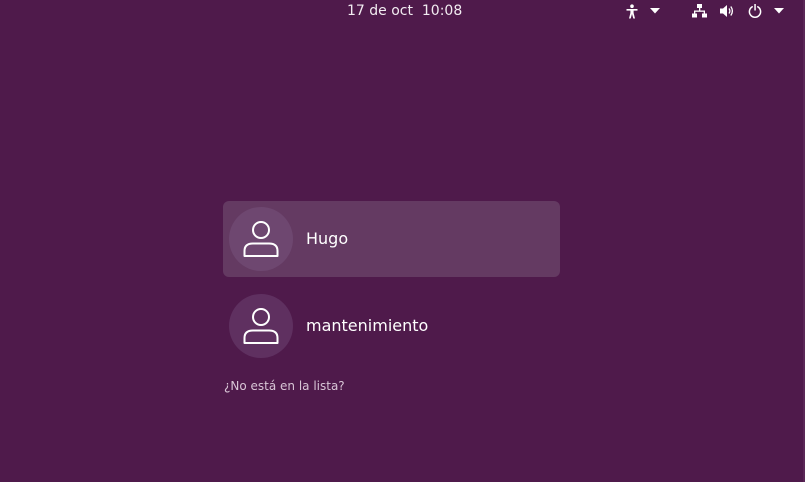 This screenshot has height=482, width=805. Describe the element at coordinates (655, 11) in the screenshot. I see `accessibility-menu-arrow-icon` at that location.